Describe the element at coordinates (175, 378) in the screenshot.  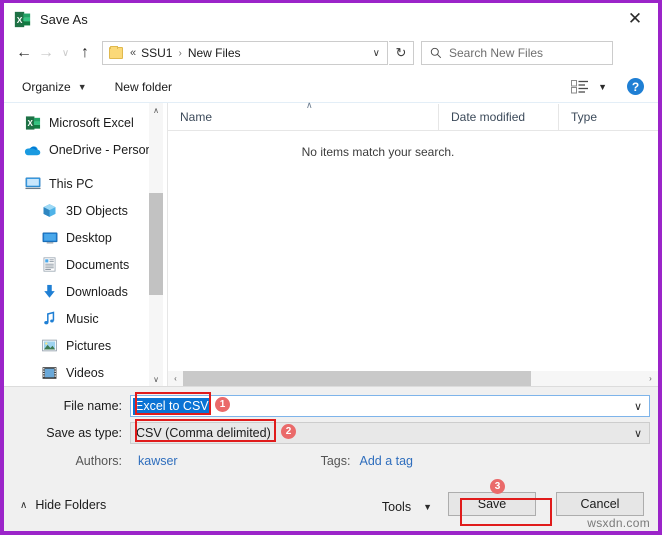
I see `scroll-left-icon: ‹` at that location.